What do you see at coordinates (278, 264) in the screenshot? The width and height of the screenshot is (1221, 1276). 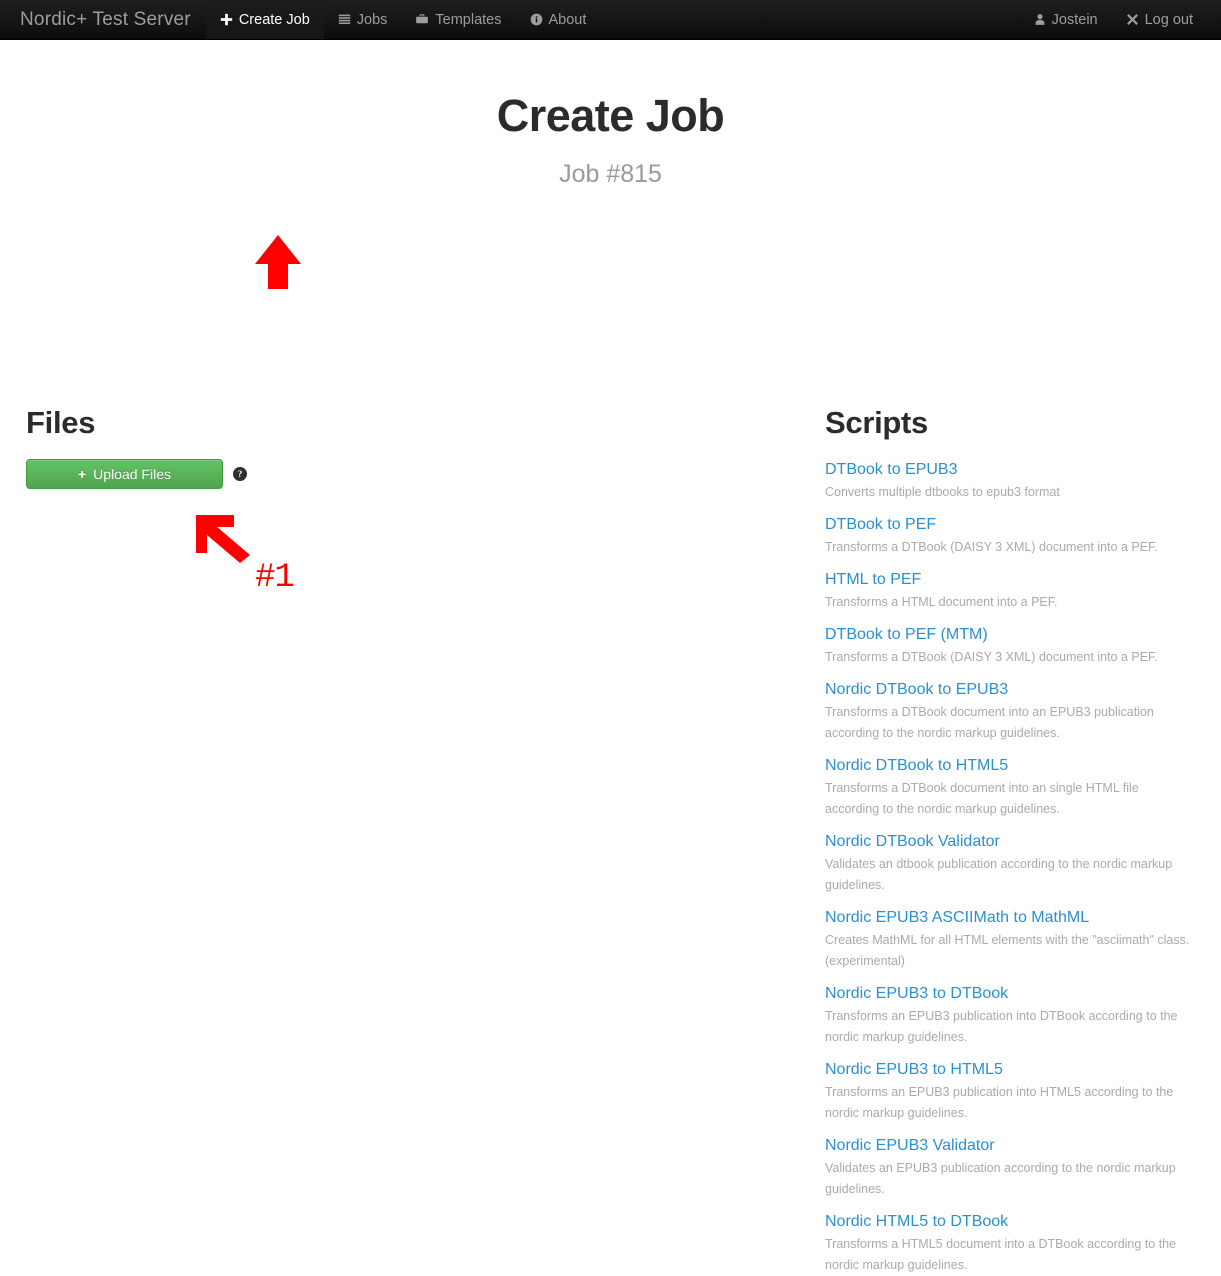 I see `annotation-arrow-navbar` at bounding box center [278, 264].